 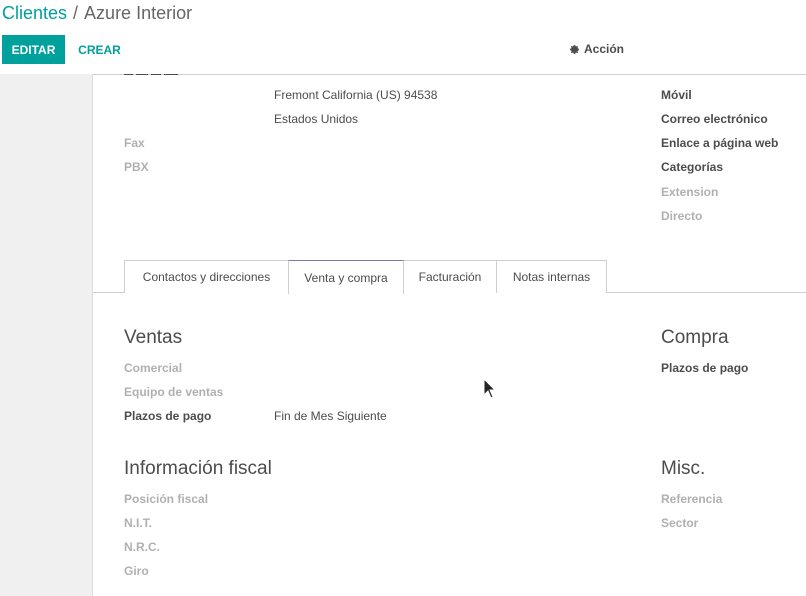 What do you see at coordinates (690, 192) in the screenshot?
I see `extension-label: Extension` at bounding box center [690, 192].